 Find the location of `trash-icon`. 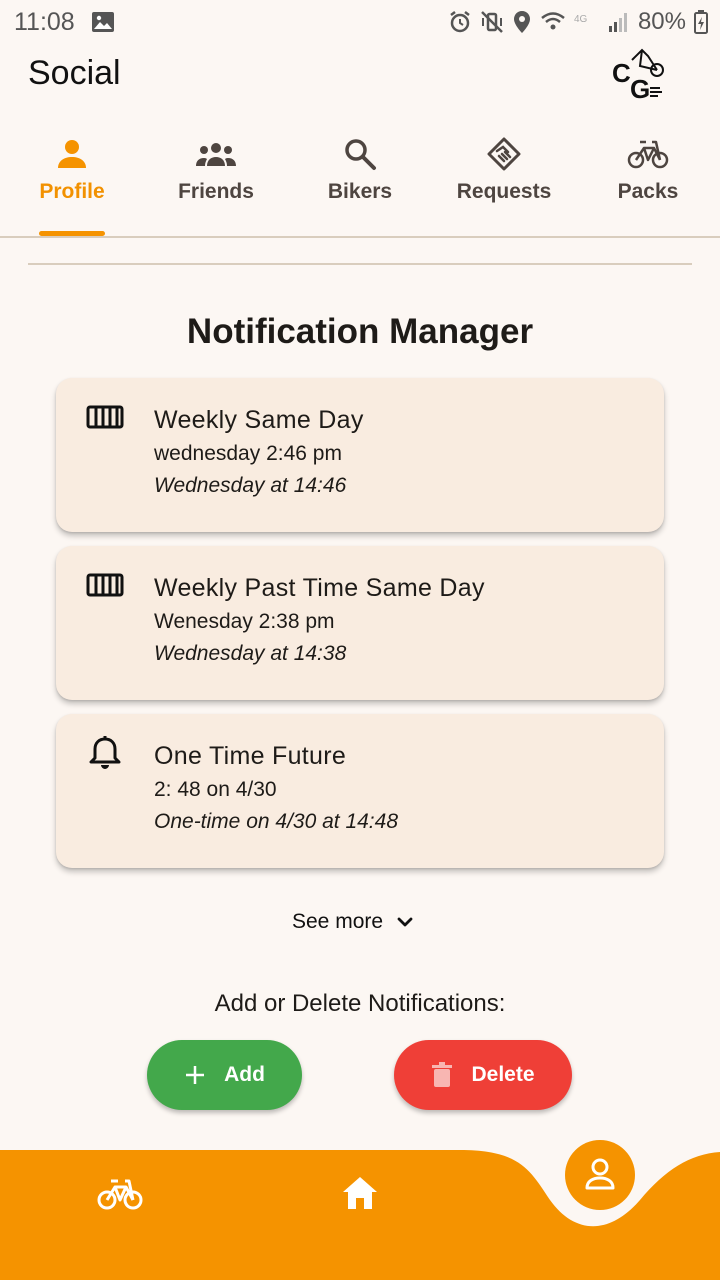

trash-icon is located at coordinates (442, 1074).